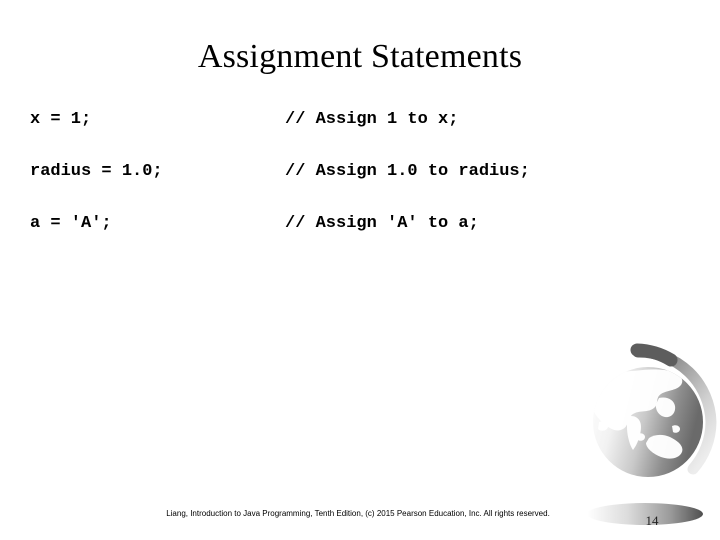 This screenshot has width=720, height=540. What do you see at coordinates (96, 171) in the screenshot?
I see `code-statement: radius = 1.0;` at bounding box center [96, 171].